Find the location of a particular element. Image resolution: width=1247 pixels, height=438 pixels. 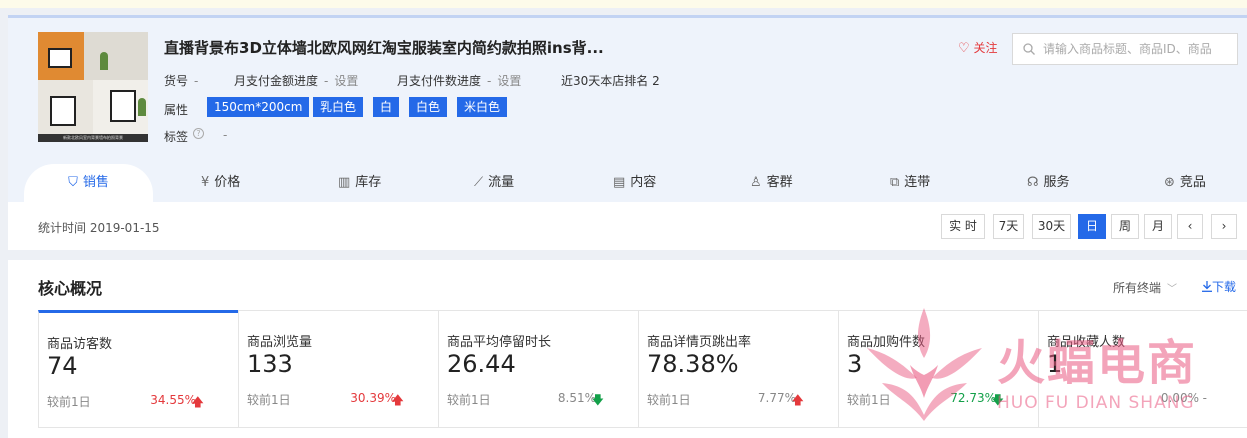

attr-tag: 米白色 is located at coordinates (482, 107).